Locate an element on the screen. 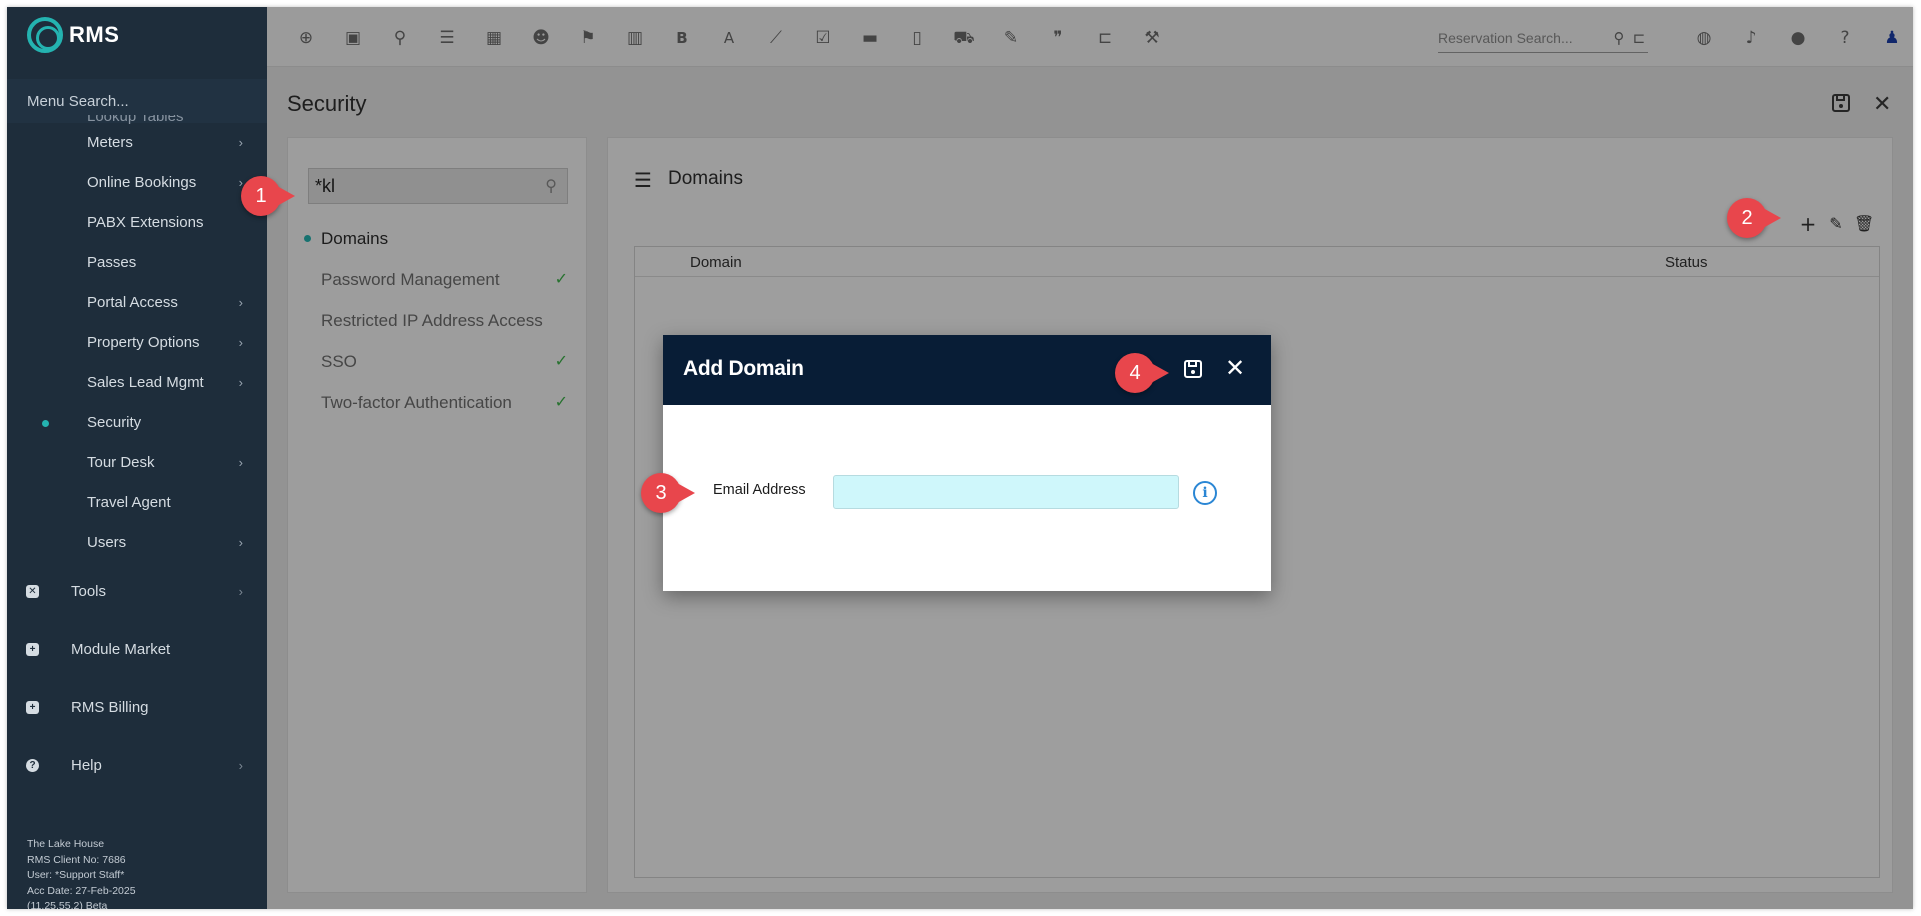 Image resolution: width=1921 pixels, height=916 pixels. dialog-header: Add Domain ✕ is located at coordinates (967, 370).